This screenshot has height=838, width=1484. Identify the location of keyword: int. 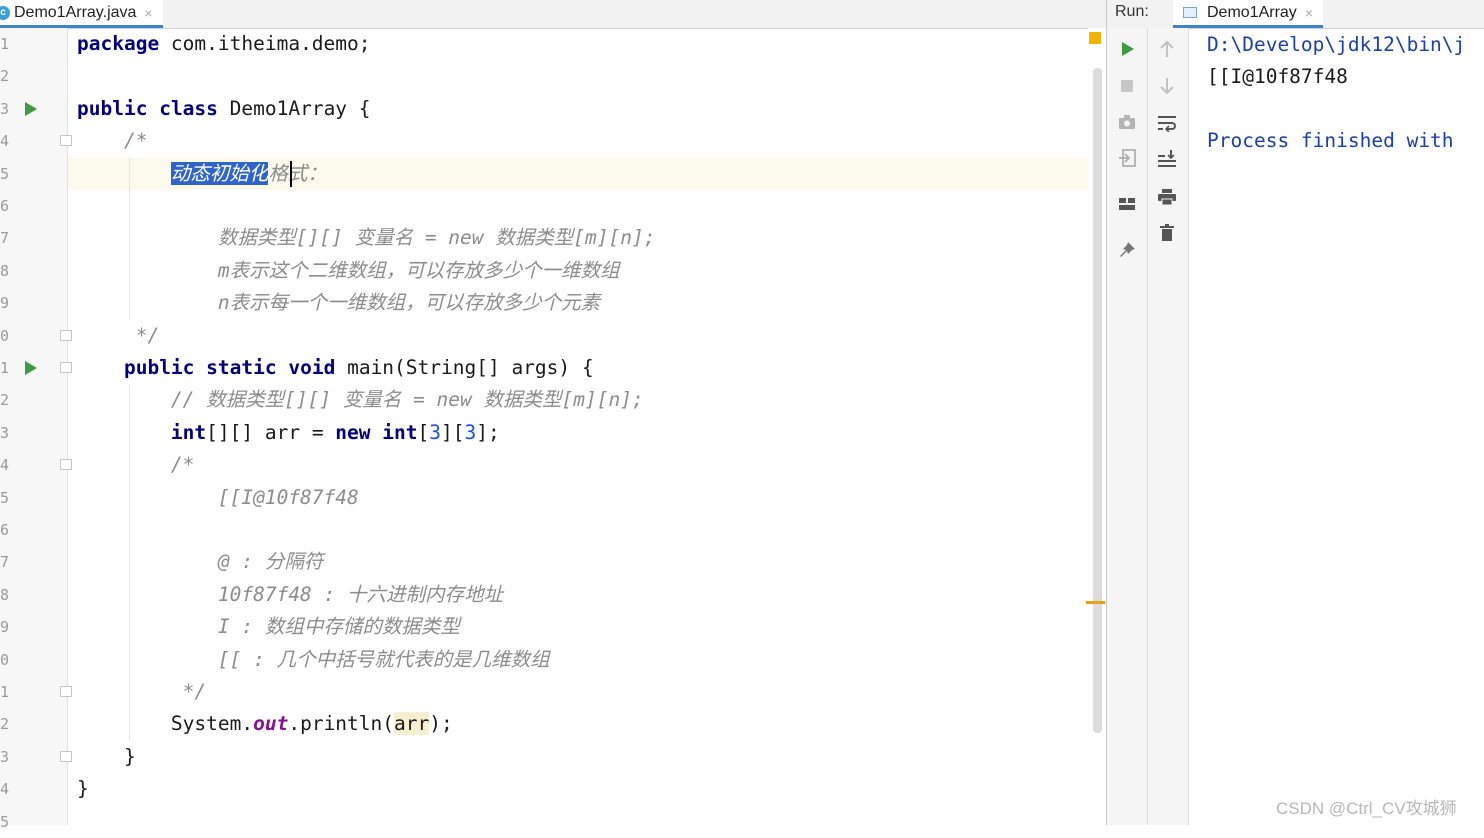
(188, 432).